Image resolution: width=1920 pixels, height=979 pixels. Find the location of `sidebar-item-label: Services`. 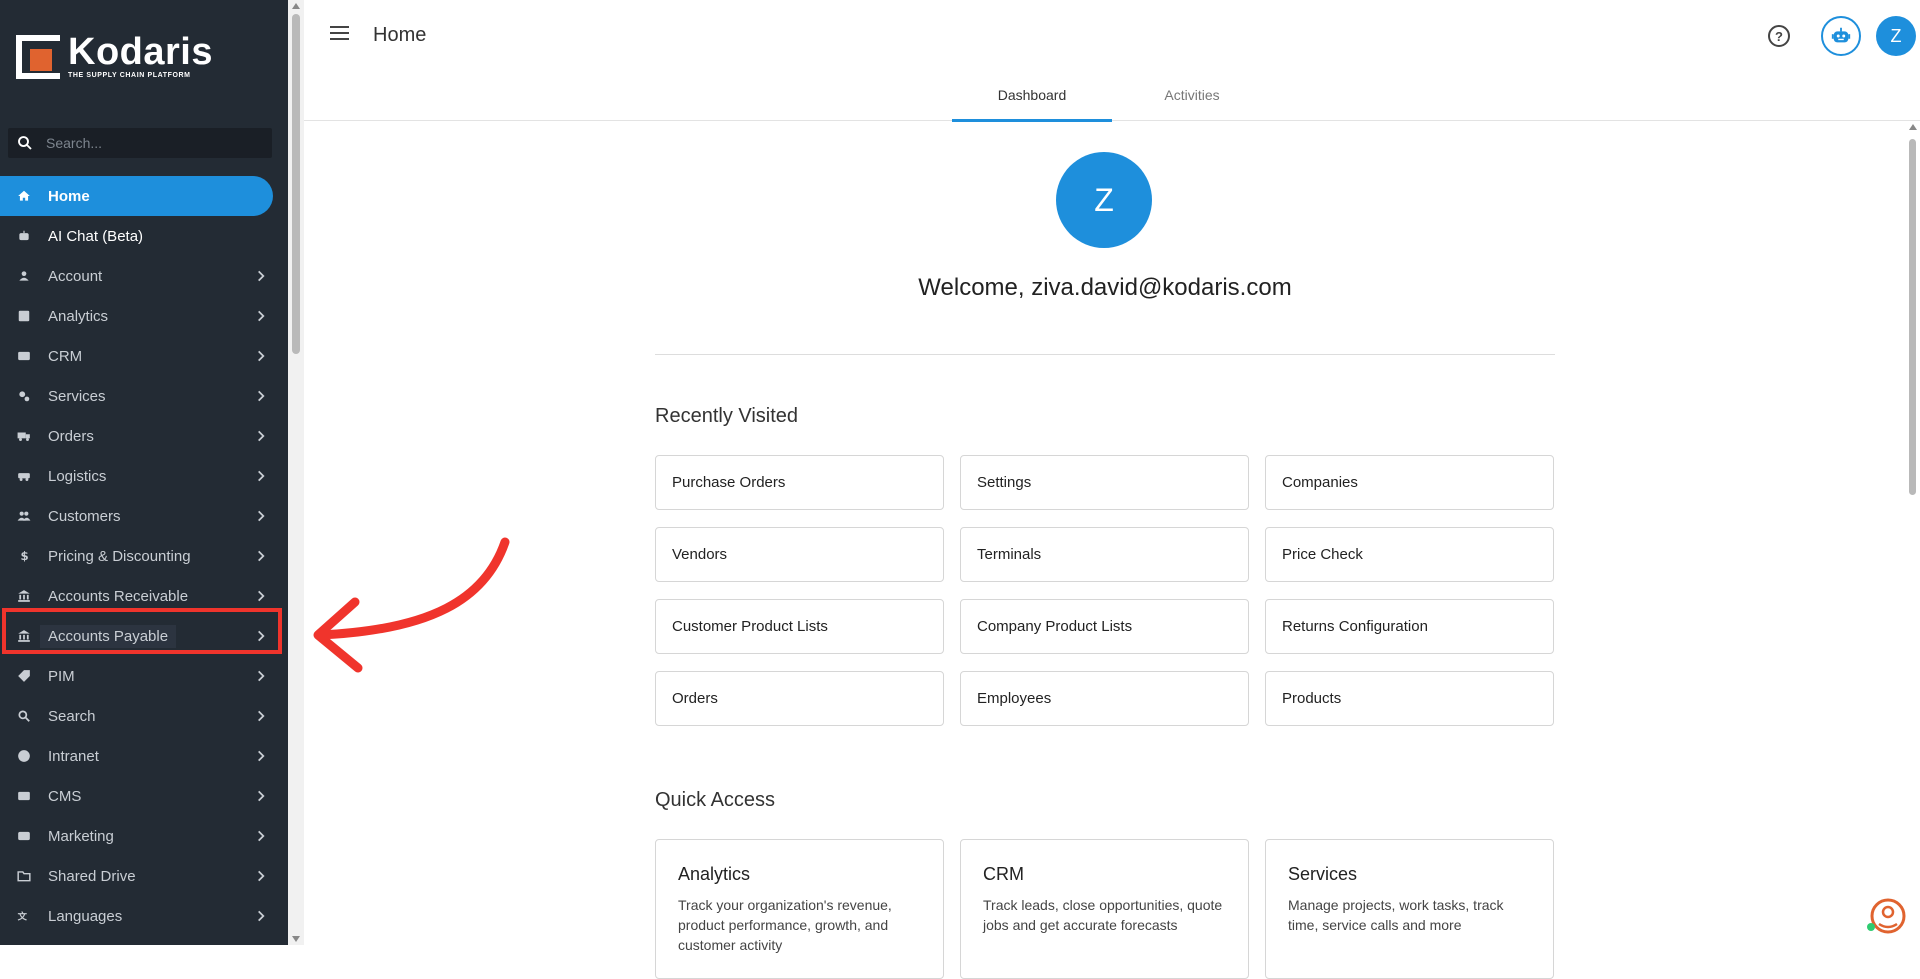

sidebar-item-label: Services is located at coordinates (77, 396).